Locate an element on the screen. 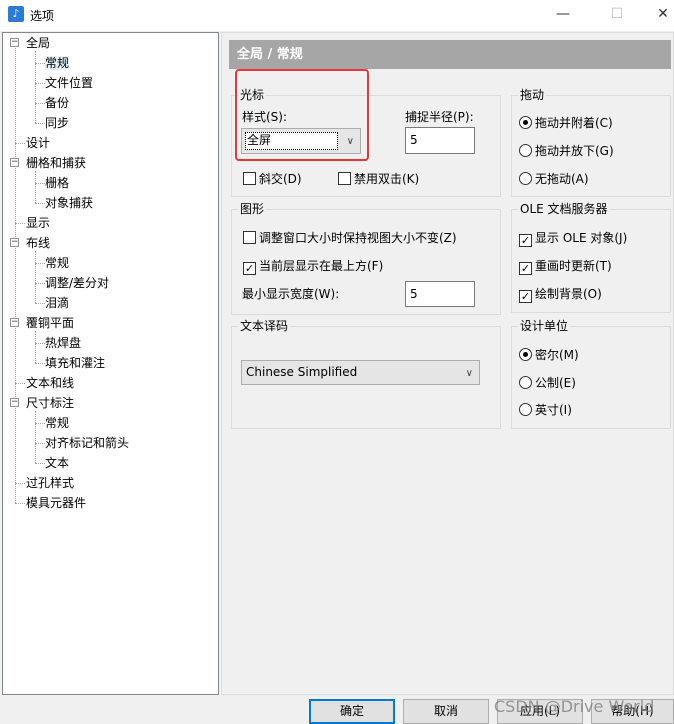  tree-item-teardrops: 泪滴 is located at coordinates (57, 303).